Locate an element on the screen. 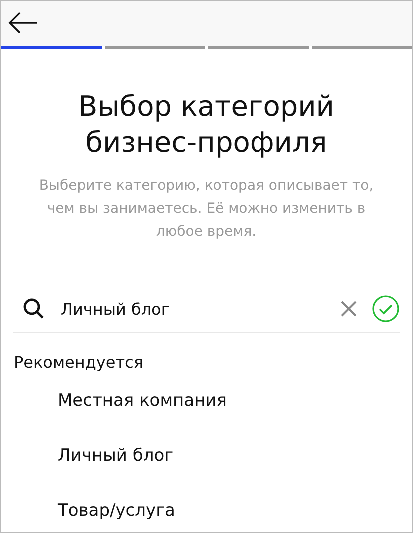 The width and height of the screenshot is (413, 533). section-label: Рекомендуется is located at coordinates (79, 362).